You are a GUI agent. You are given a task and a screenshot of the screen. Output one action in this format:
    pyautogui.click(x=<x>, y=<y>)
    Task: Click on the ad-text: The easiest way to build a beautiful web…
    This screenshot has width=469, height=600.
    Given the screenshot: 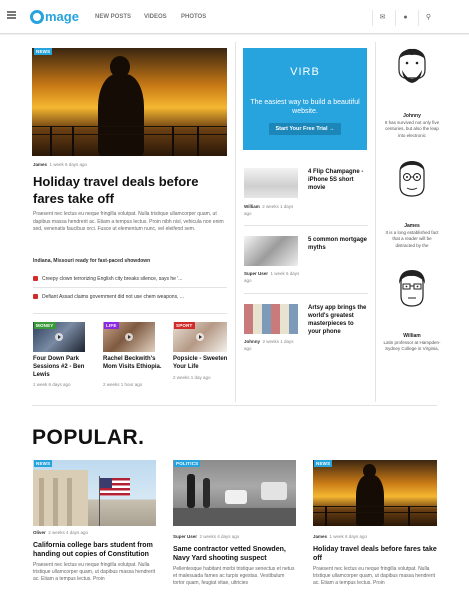 What is the action you would take?
    pyautogui.click(x=305, y=107)
    